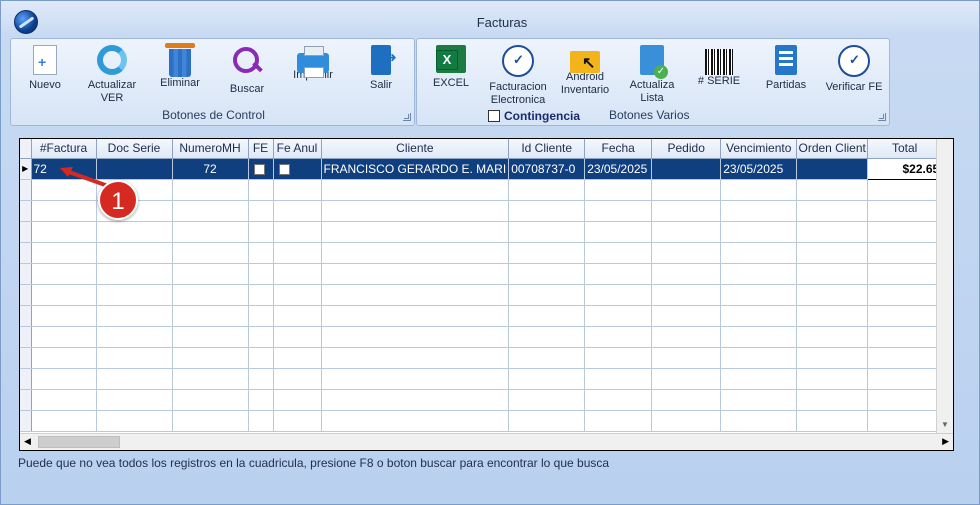  Describe the element at coordinates (27, 441) in the screenshot. I see `scroll-left-icon: ◀` at that location.